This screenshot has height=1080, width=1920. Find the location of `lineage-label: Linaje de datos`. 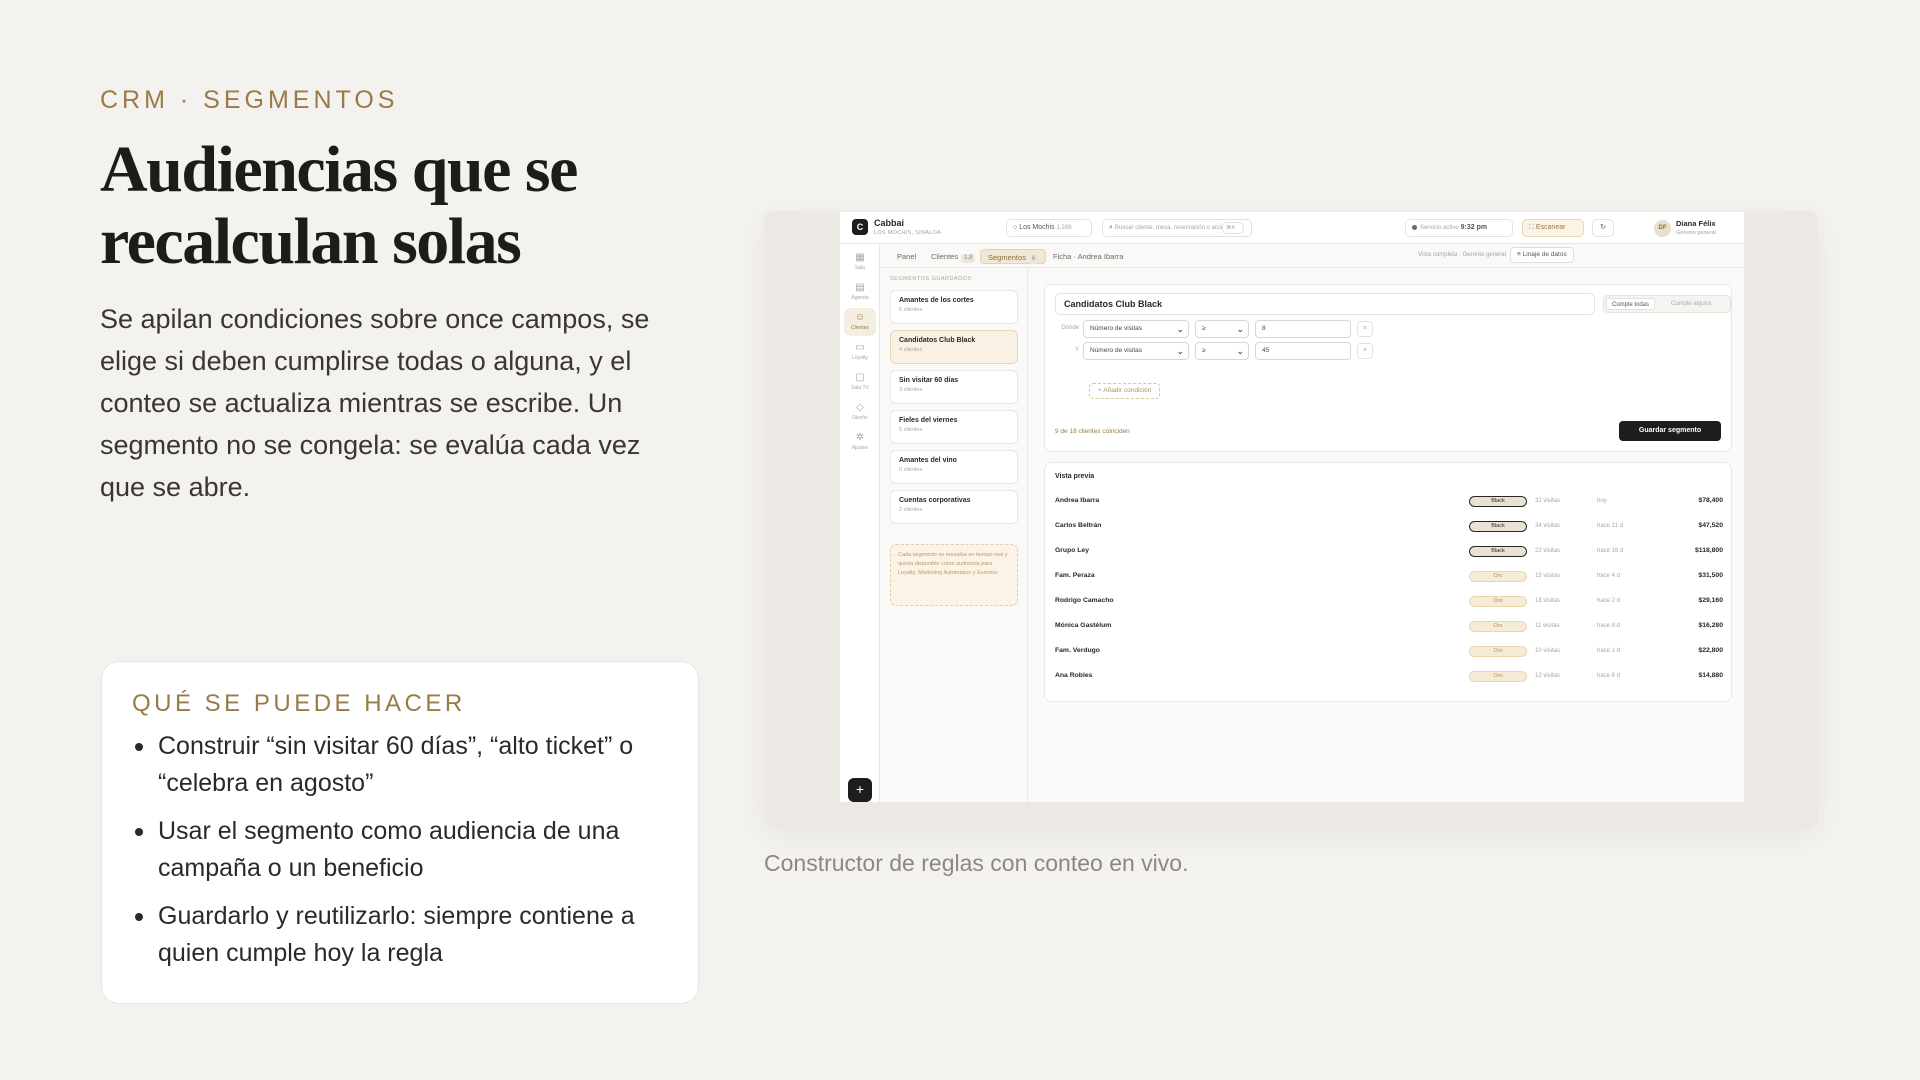

lineage-label: Linaje de datos is located at coordinates (1544, 254).